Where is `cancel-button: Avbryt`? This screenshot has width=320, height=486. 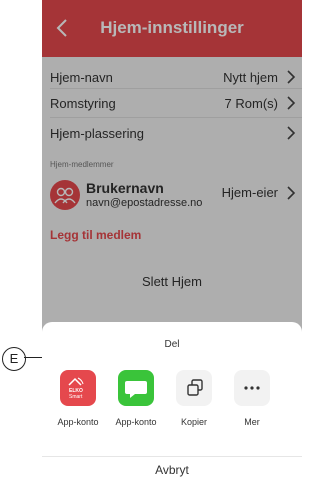 cancel-button: Avbryt is located at coordinates (172, 470).